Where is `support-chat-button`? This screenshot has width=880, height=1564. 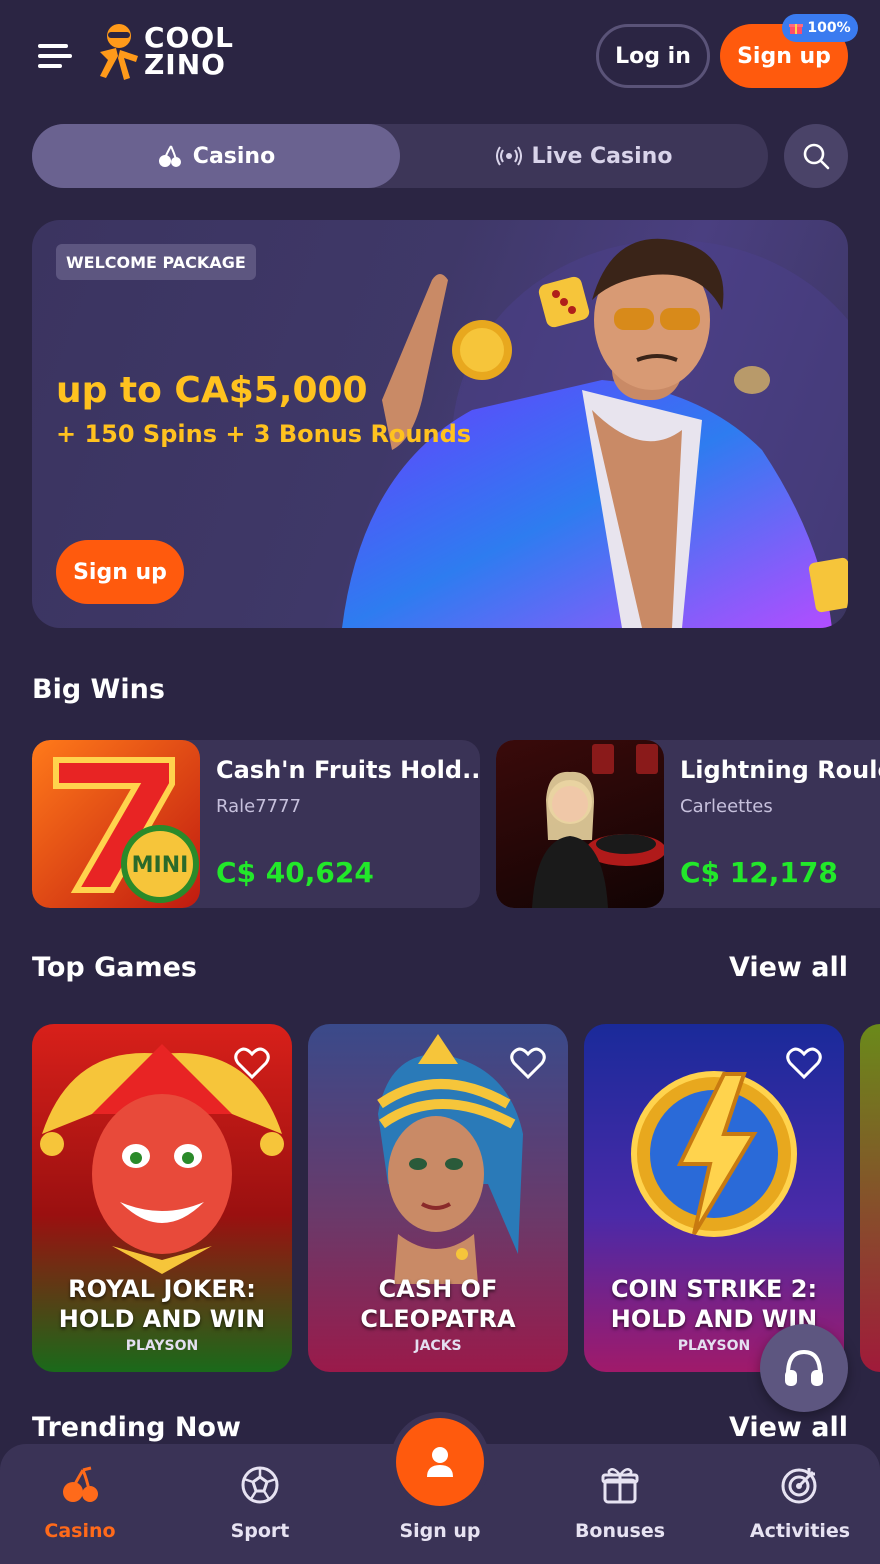
support-chat-button is located at coordinates (804, 1368).